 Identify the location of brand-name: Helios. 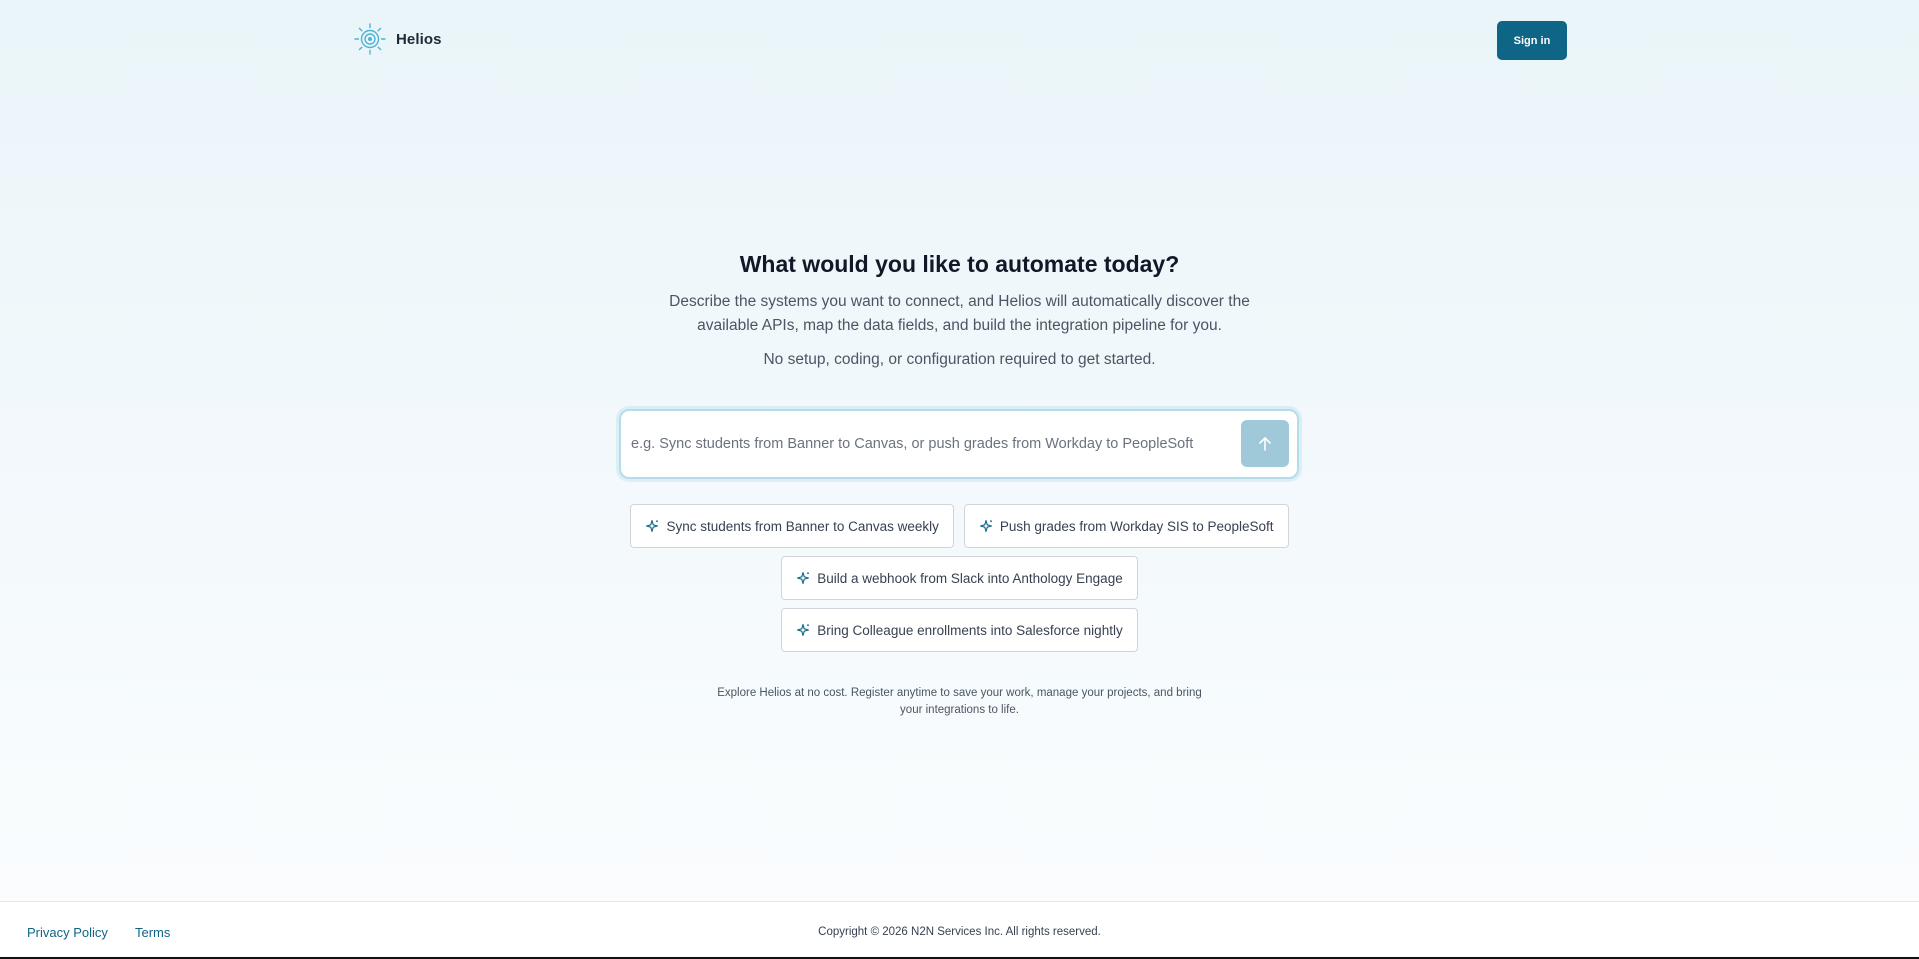
(419, 39).